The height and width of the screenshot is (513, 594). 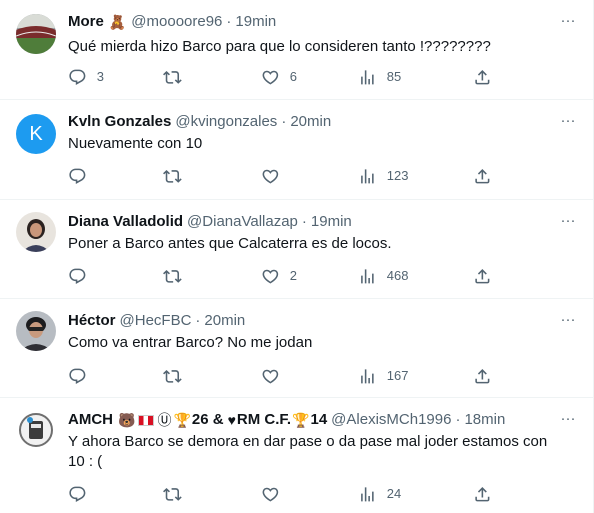 I want to click on tweet-actions: 24, so click(x=283, y=494).